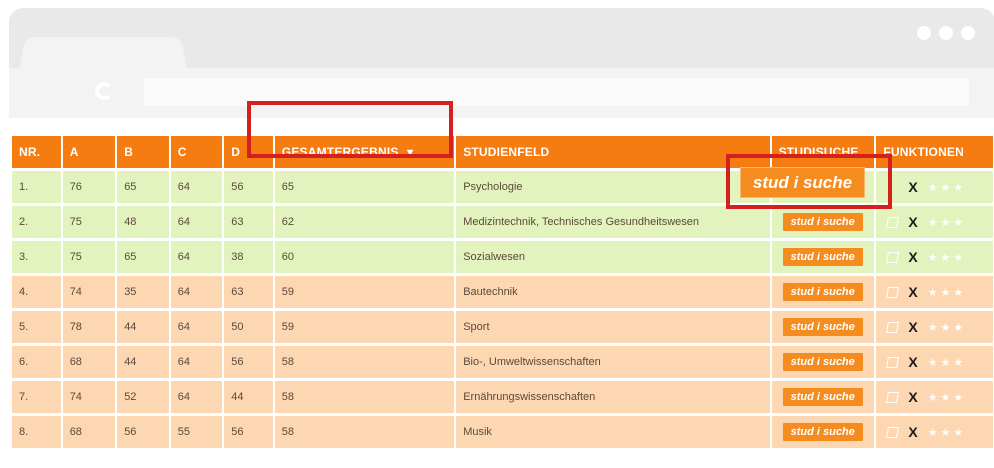  What do you see at coordinates (614, 362) in the screenshot?
I see `cell-studienfeld: Bio-, Umweltwissenschaften` at bounding box center [614, 362].